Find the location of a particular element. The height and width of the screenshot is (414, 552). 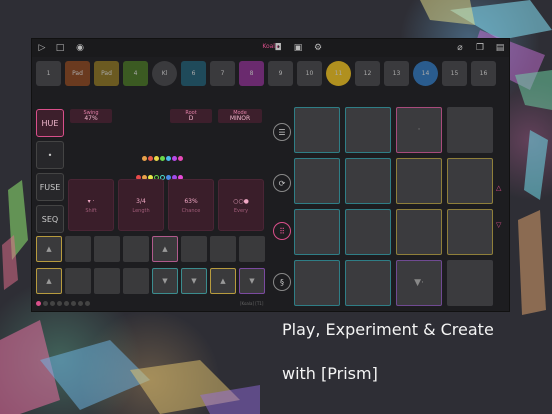

list-mode-icon: ☰ is located at coordinates (282, 132).